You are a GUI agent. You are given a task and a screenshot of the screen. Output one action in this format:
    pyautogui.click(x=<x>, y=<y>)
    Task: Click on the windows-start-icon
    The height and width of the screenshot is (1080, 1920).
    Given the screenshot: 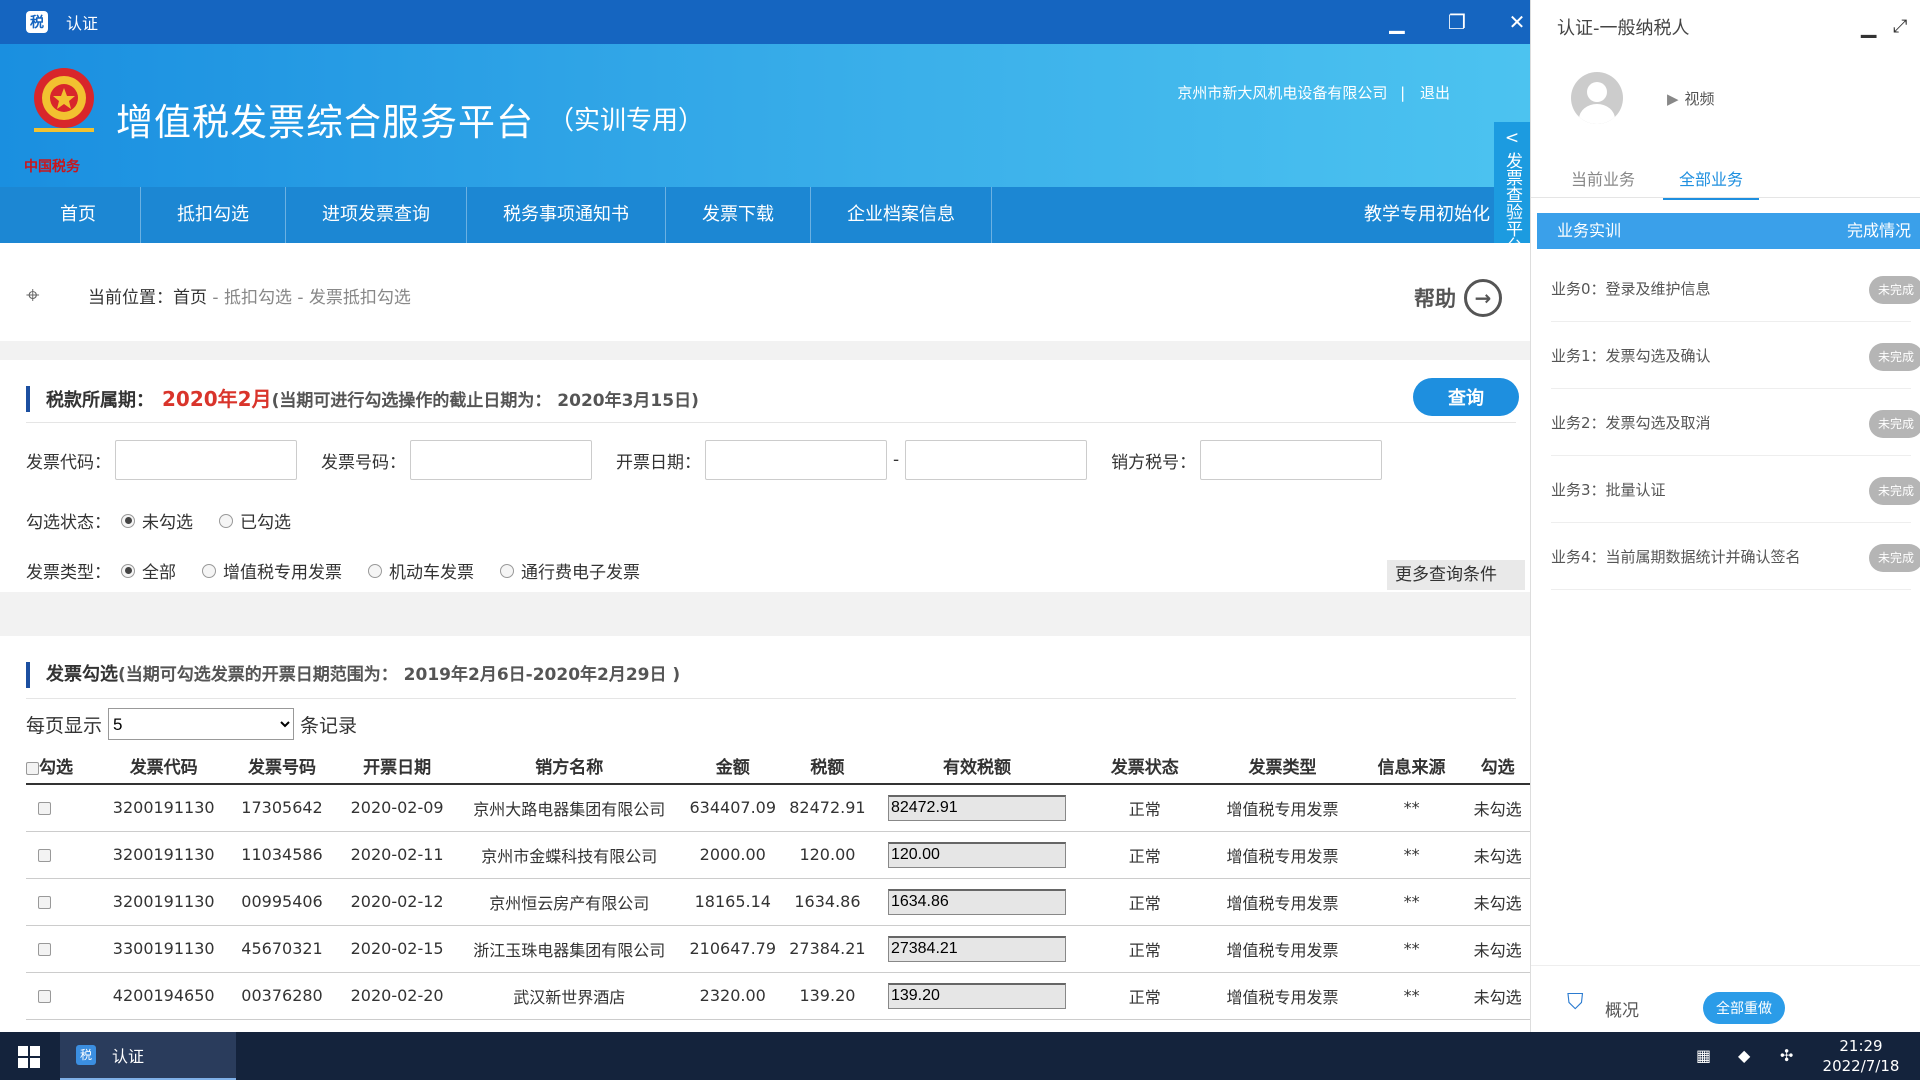 What is the action you would take?
    pyautogui.click(x=29, y=1057)
    